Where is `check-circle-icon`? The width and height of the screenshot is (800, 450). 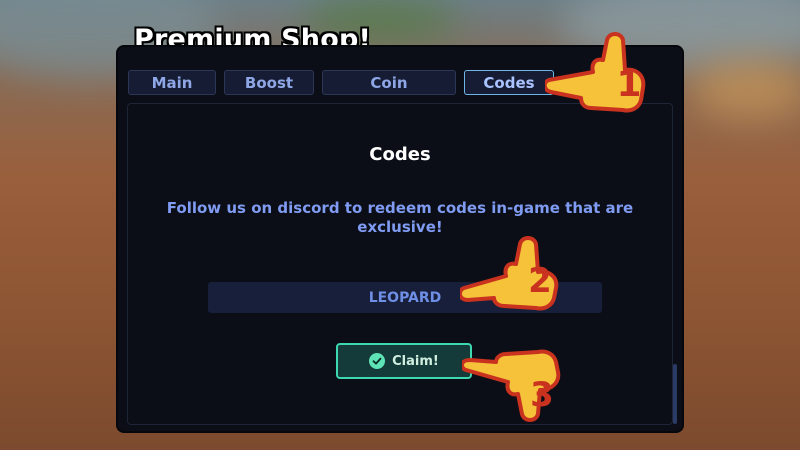 check-circle-icon is located at coordinates (377, 361).